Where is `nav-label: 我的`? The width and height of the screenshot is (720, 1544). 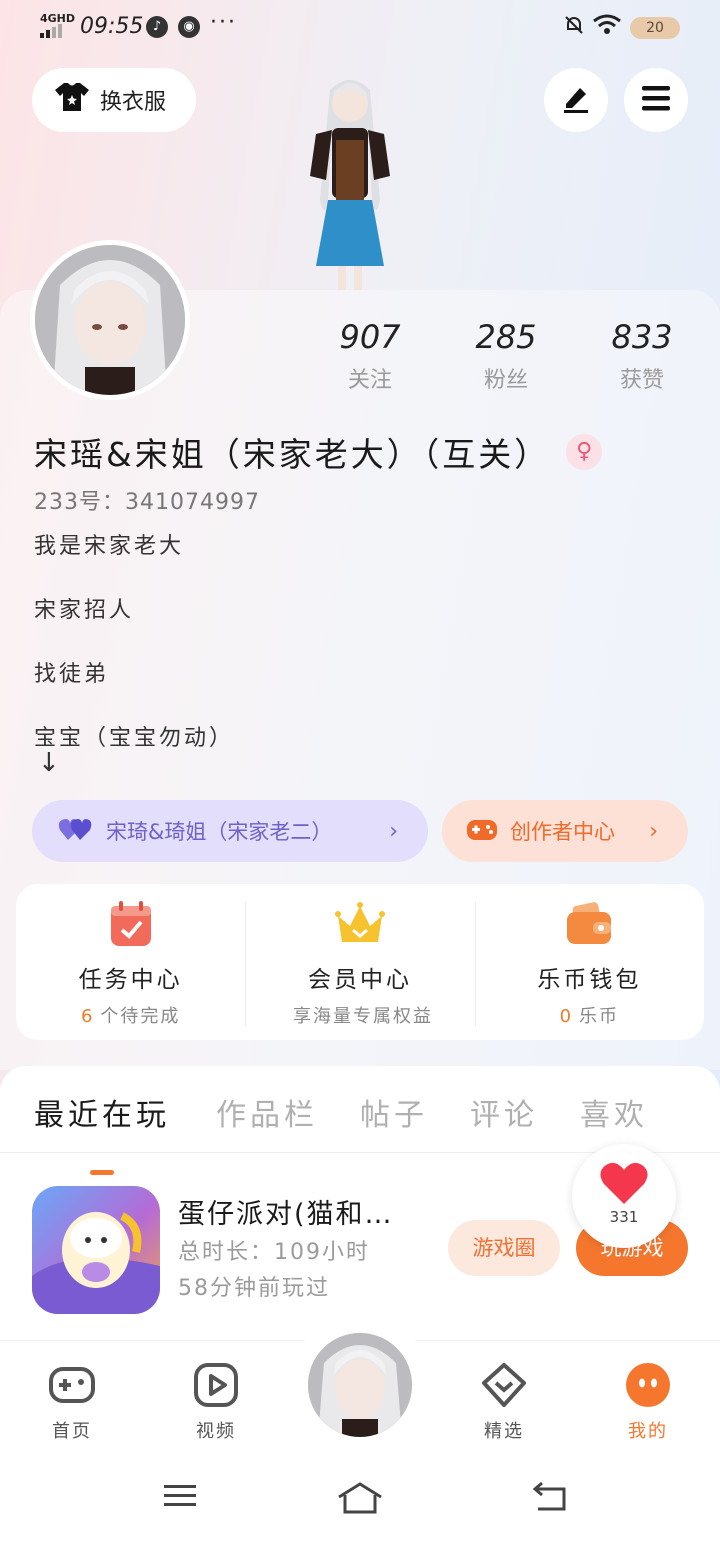
nav-label: 我的 is located at coordinates (648, 1431).